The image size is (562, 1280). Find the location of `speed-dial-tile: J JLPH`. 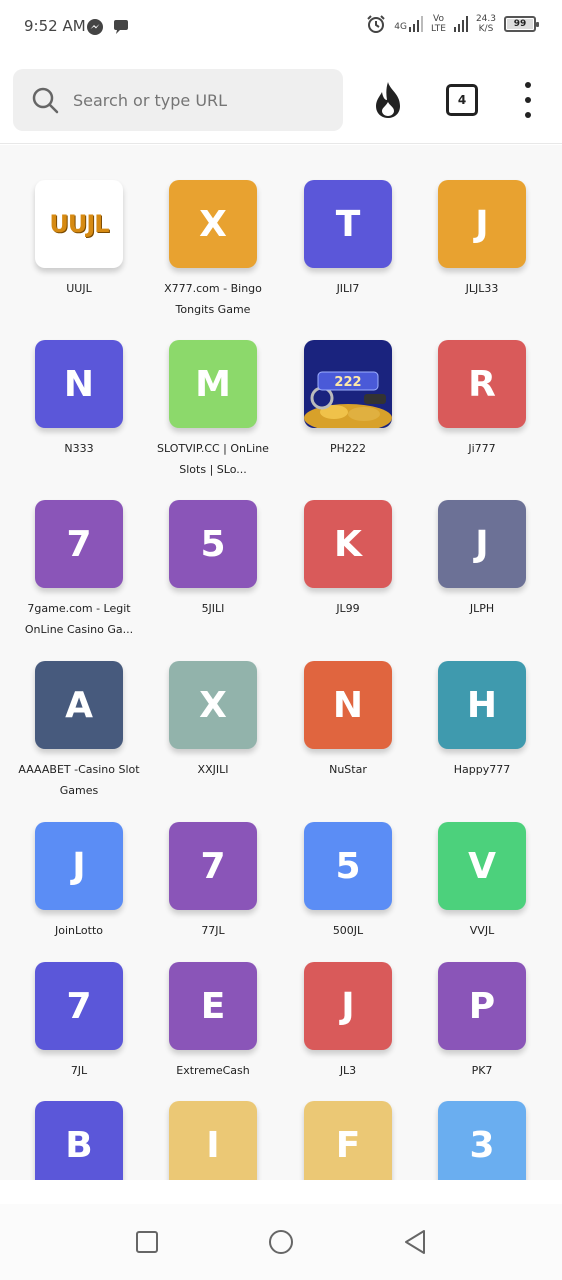

speed-dial-tile: J JLPH is located at coordinates (482, 559).